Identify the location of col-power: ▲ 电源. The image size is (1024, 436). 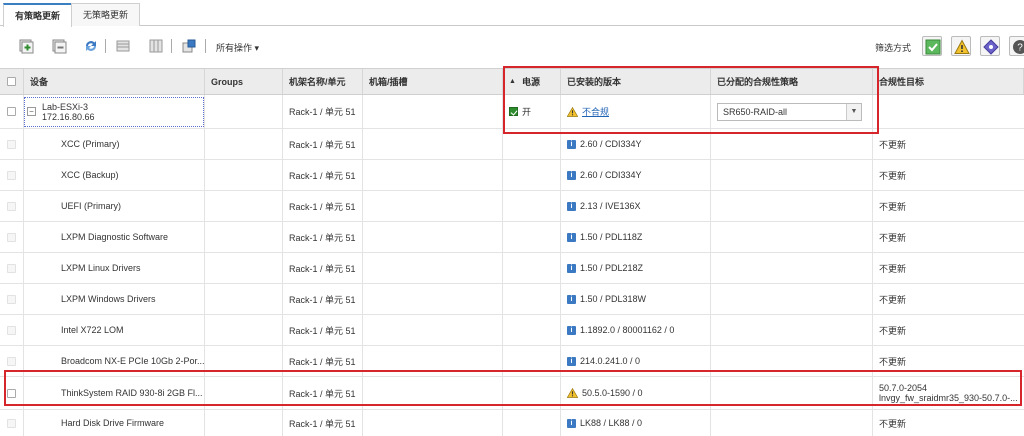
(532, 81).